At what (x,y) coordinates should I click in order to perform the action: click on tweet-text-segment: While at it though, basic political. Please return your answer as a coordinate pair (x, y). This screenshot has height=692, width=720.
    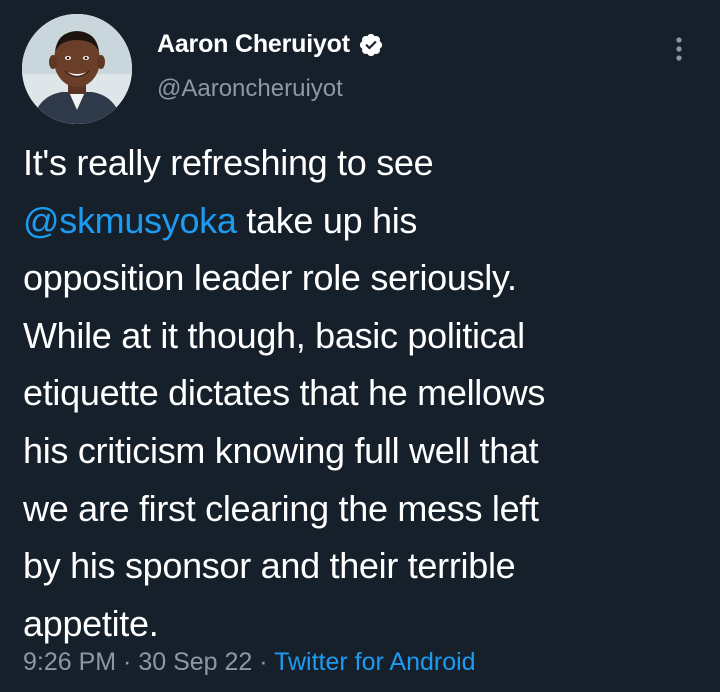
    Looking at the image, I should click on (274, 335).